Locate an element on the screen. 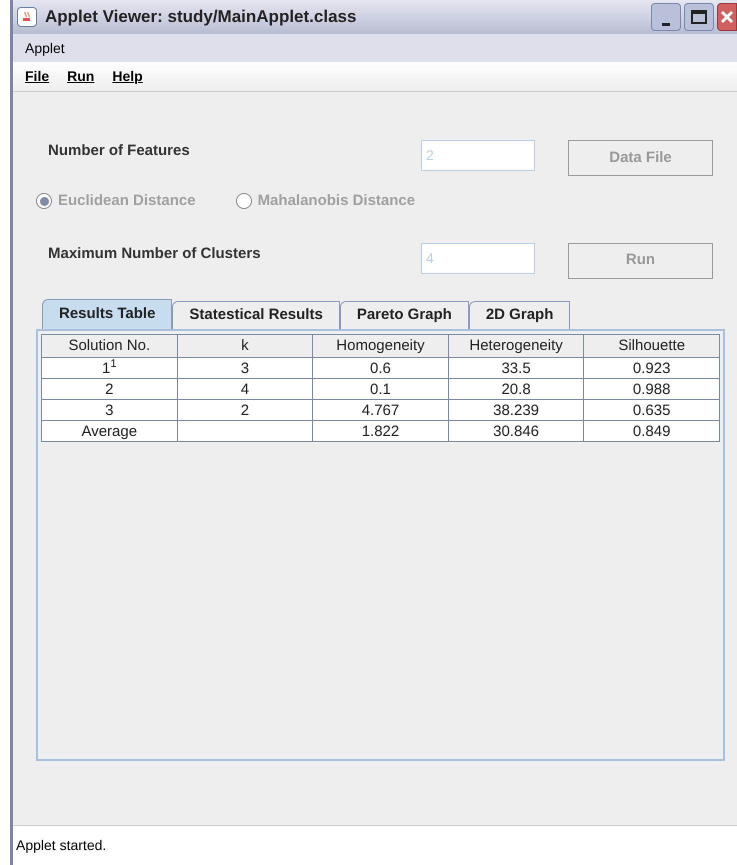  table-cell: 38.239 is located at coordinates (516, 410).